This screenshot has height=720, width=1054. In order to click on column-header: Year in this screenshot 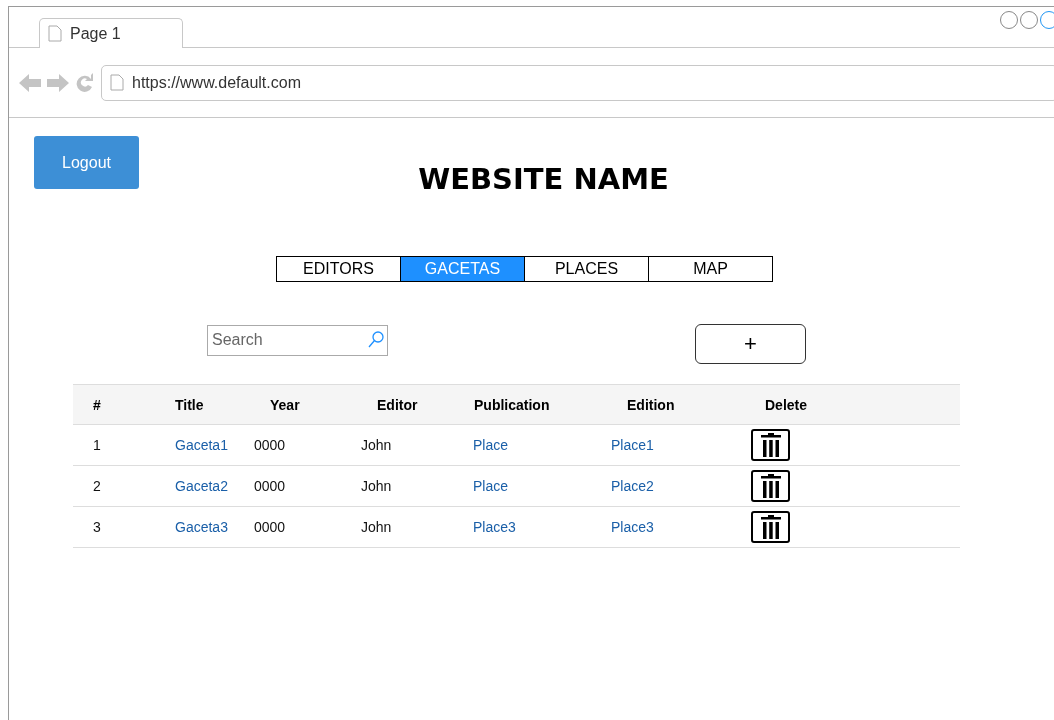, I will do `click(285, 404)`.